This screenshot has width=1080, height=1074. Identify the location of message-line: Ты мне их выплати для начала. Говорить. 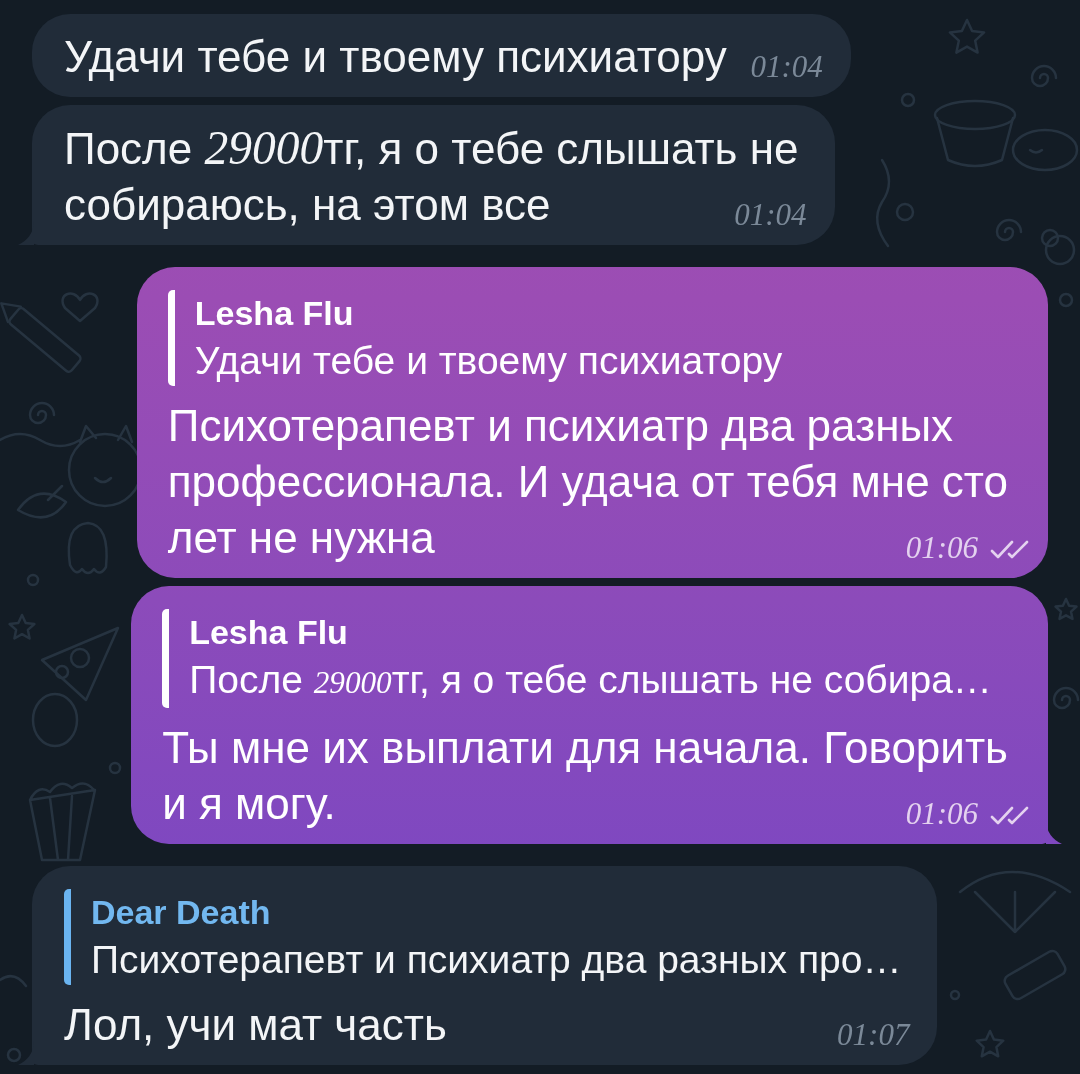
(585, 747).